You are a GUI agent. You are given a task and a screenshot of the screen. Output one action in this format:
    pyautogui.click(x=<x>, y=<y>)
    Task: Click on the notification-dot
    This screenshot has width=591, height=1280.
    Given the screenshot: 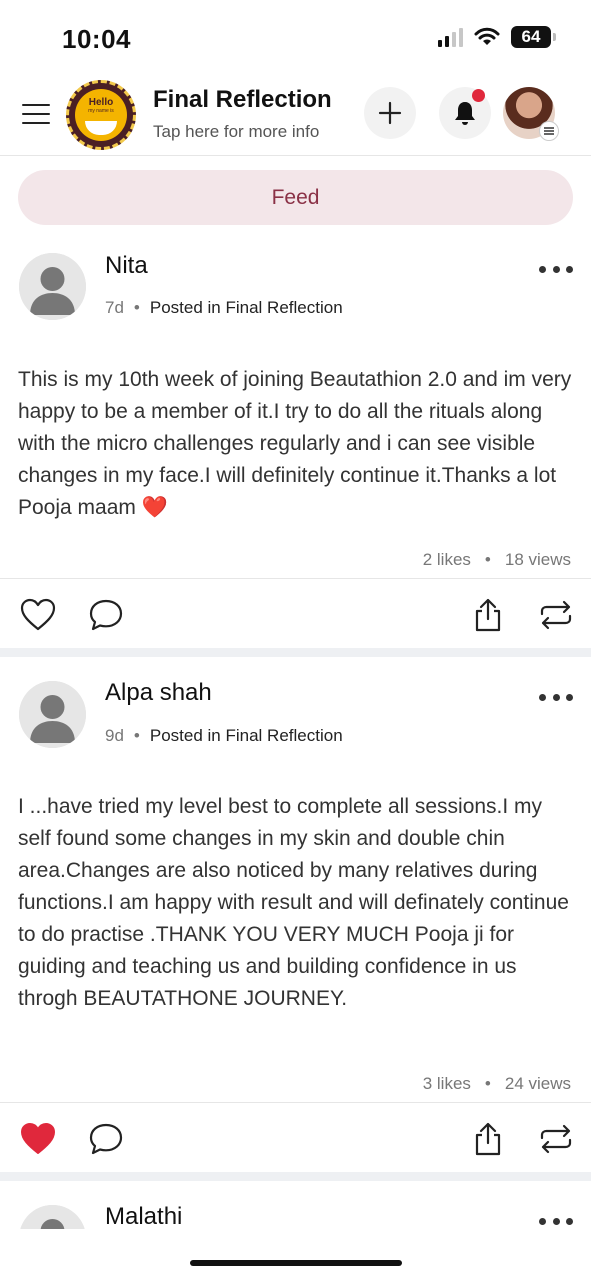 What is the action you would take?
    pyautogui.click(x=478, y=95)
    